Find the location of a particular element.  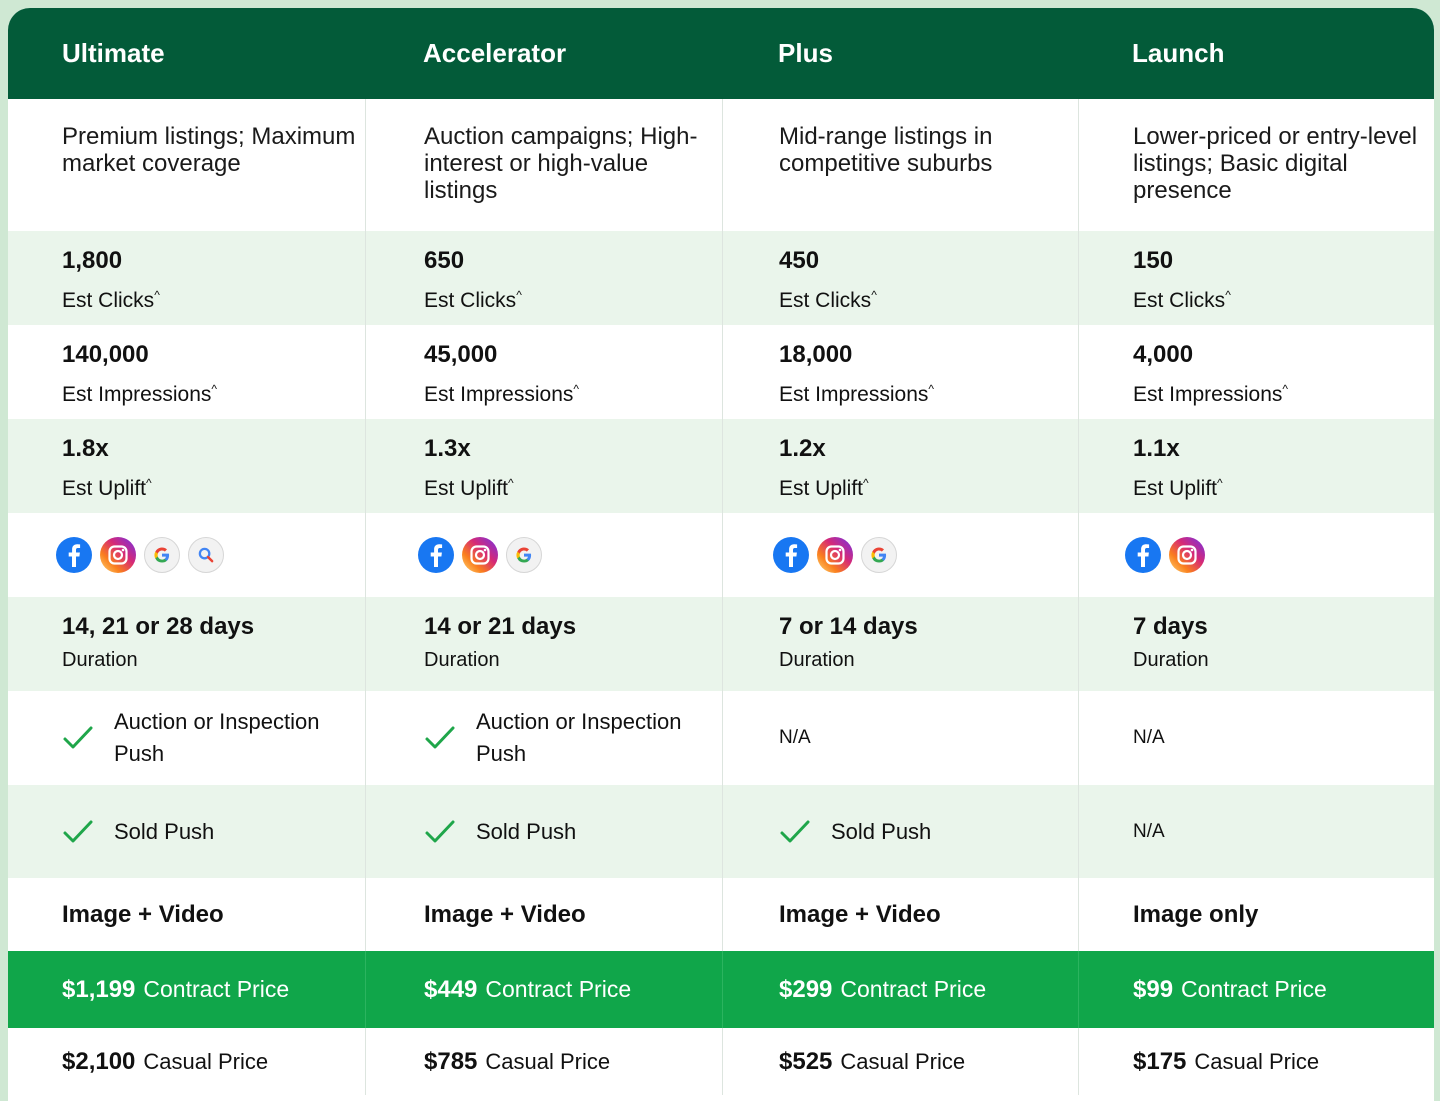

est-uplift-value: 1.2x is located at coordinates (802, 448).